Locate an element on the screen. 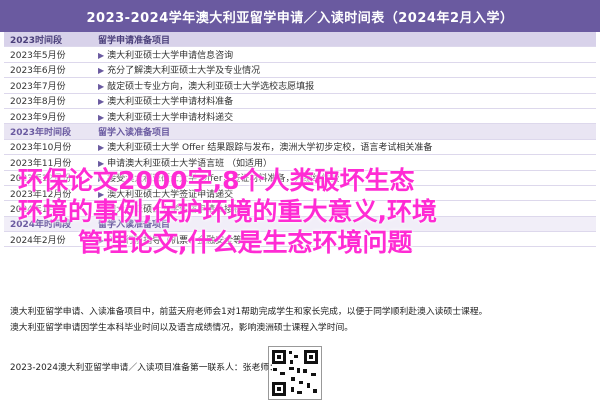  qr-code-icon is located at coordinates (295, 373).